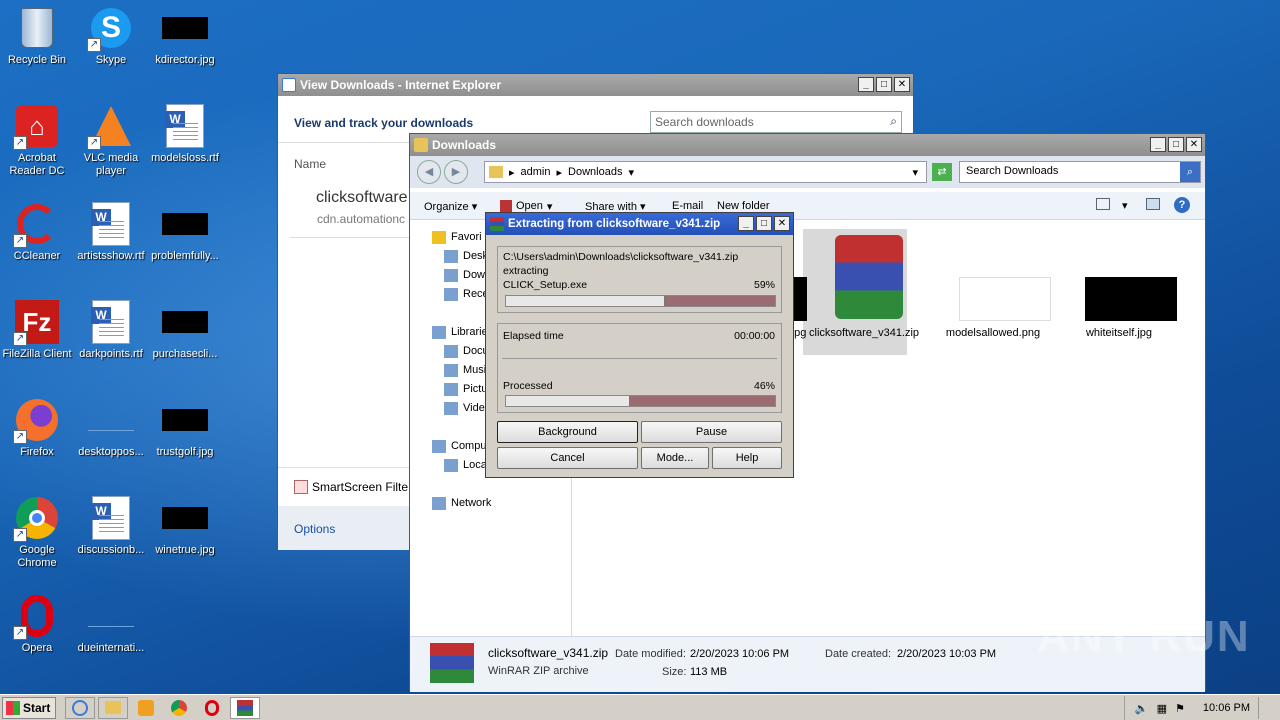 Image resolution: width=1280 pixels, height=720 pixels. I want to click on nav-item: Compu, so click(459, 446).